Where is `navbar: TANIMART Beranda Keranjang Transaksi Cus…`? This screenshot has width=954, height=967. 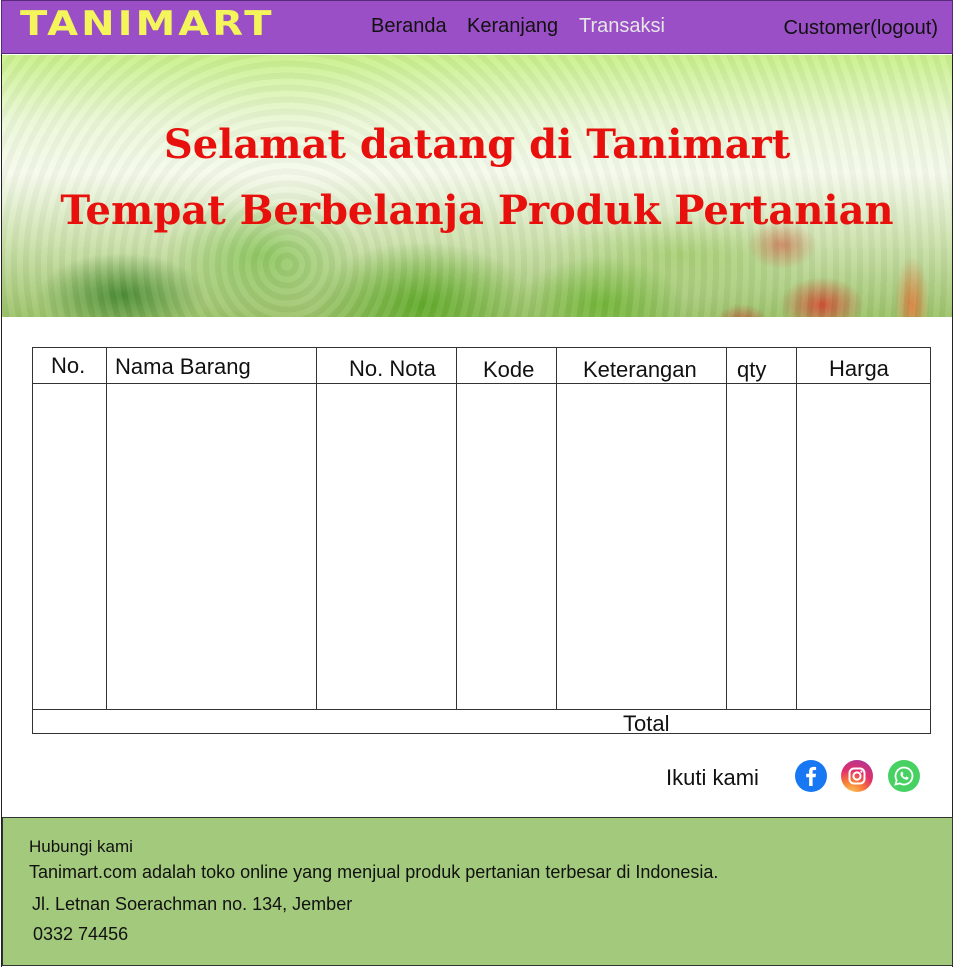
navbar: TANIMART Beranda Keranjang Transaksi Cus… is located at coordinates (477, 27).